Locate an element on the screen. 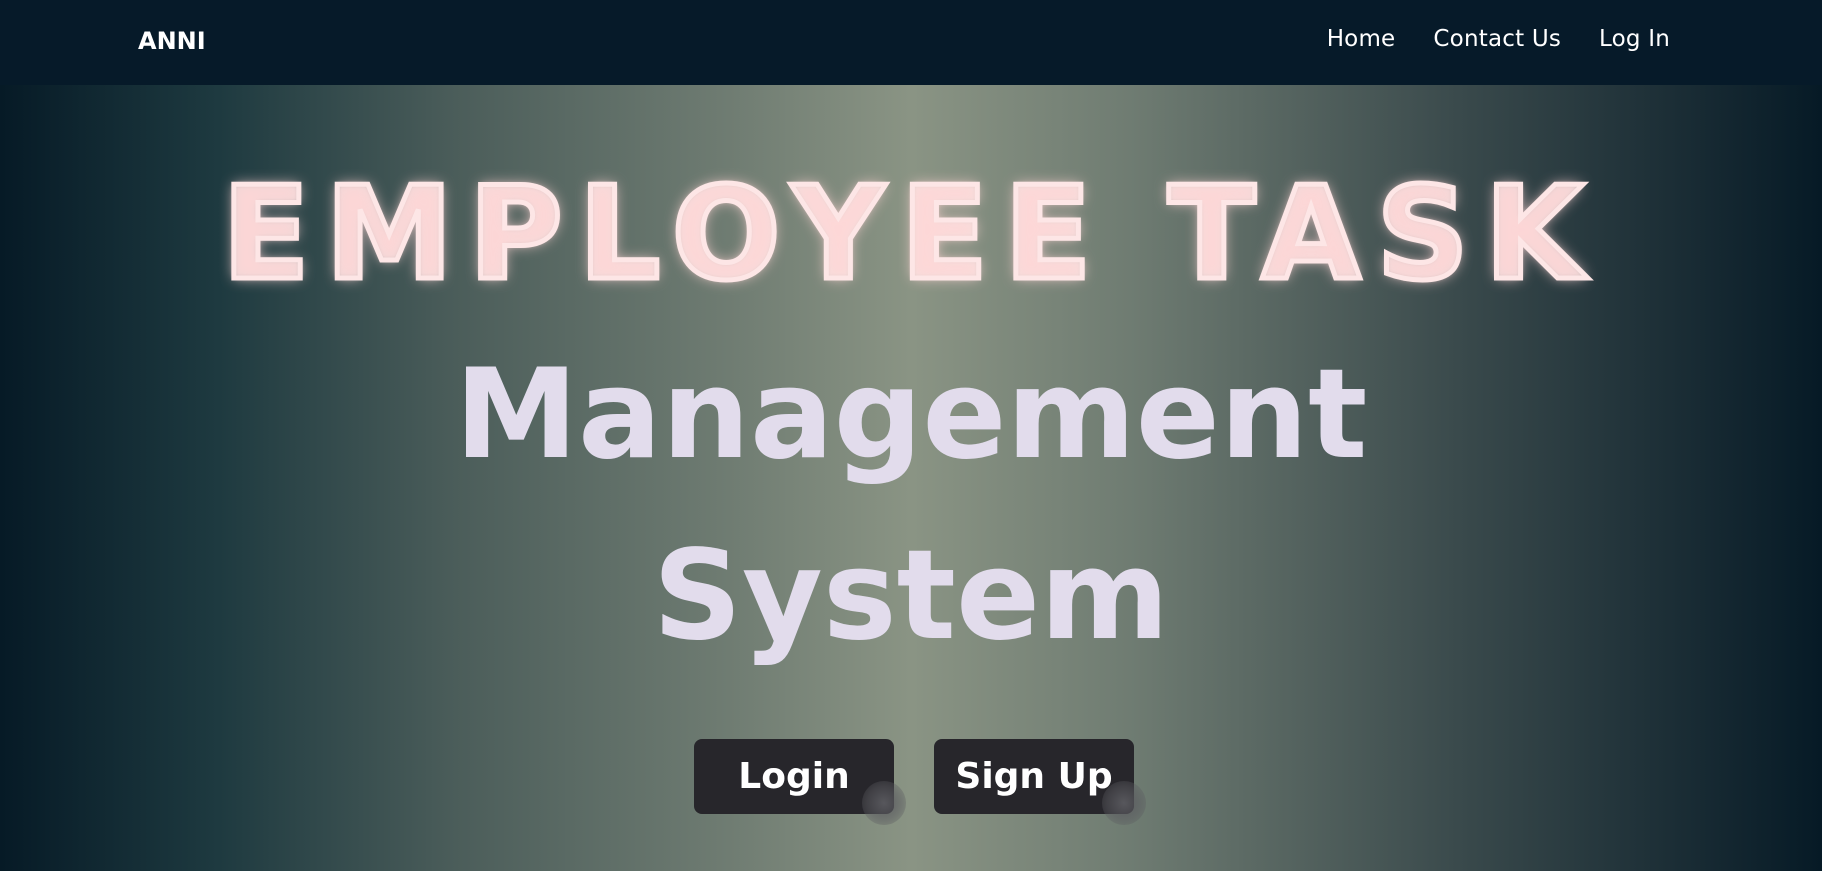 The height and width of the screenshot is (871, 1822). login-button-glow is located at coordinates (884, 803).